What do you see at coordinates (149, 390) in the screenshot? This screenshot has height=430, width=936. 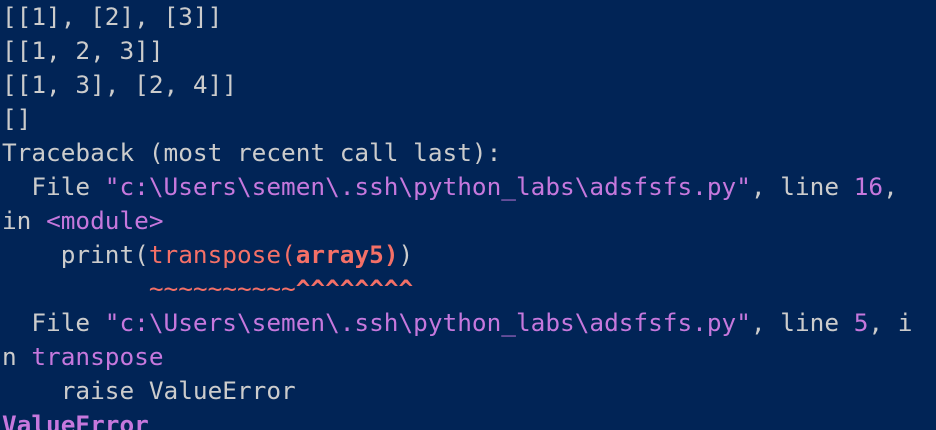 I see `traceback-frame-2-code: raise ValueError` at bounding box center [149, 390].